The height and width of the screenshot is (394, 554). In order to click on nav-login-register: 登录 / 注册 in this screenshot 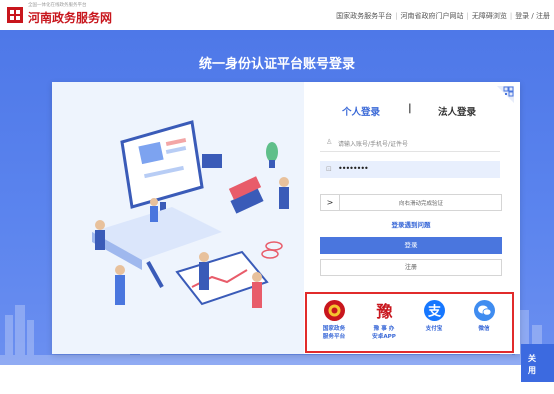, I will do `click(532, 16)`.